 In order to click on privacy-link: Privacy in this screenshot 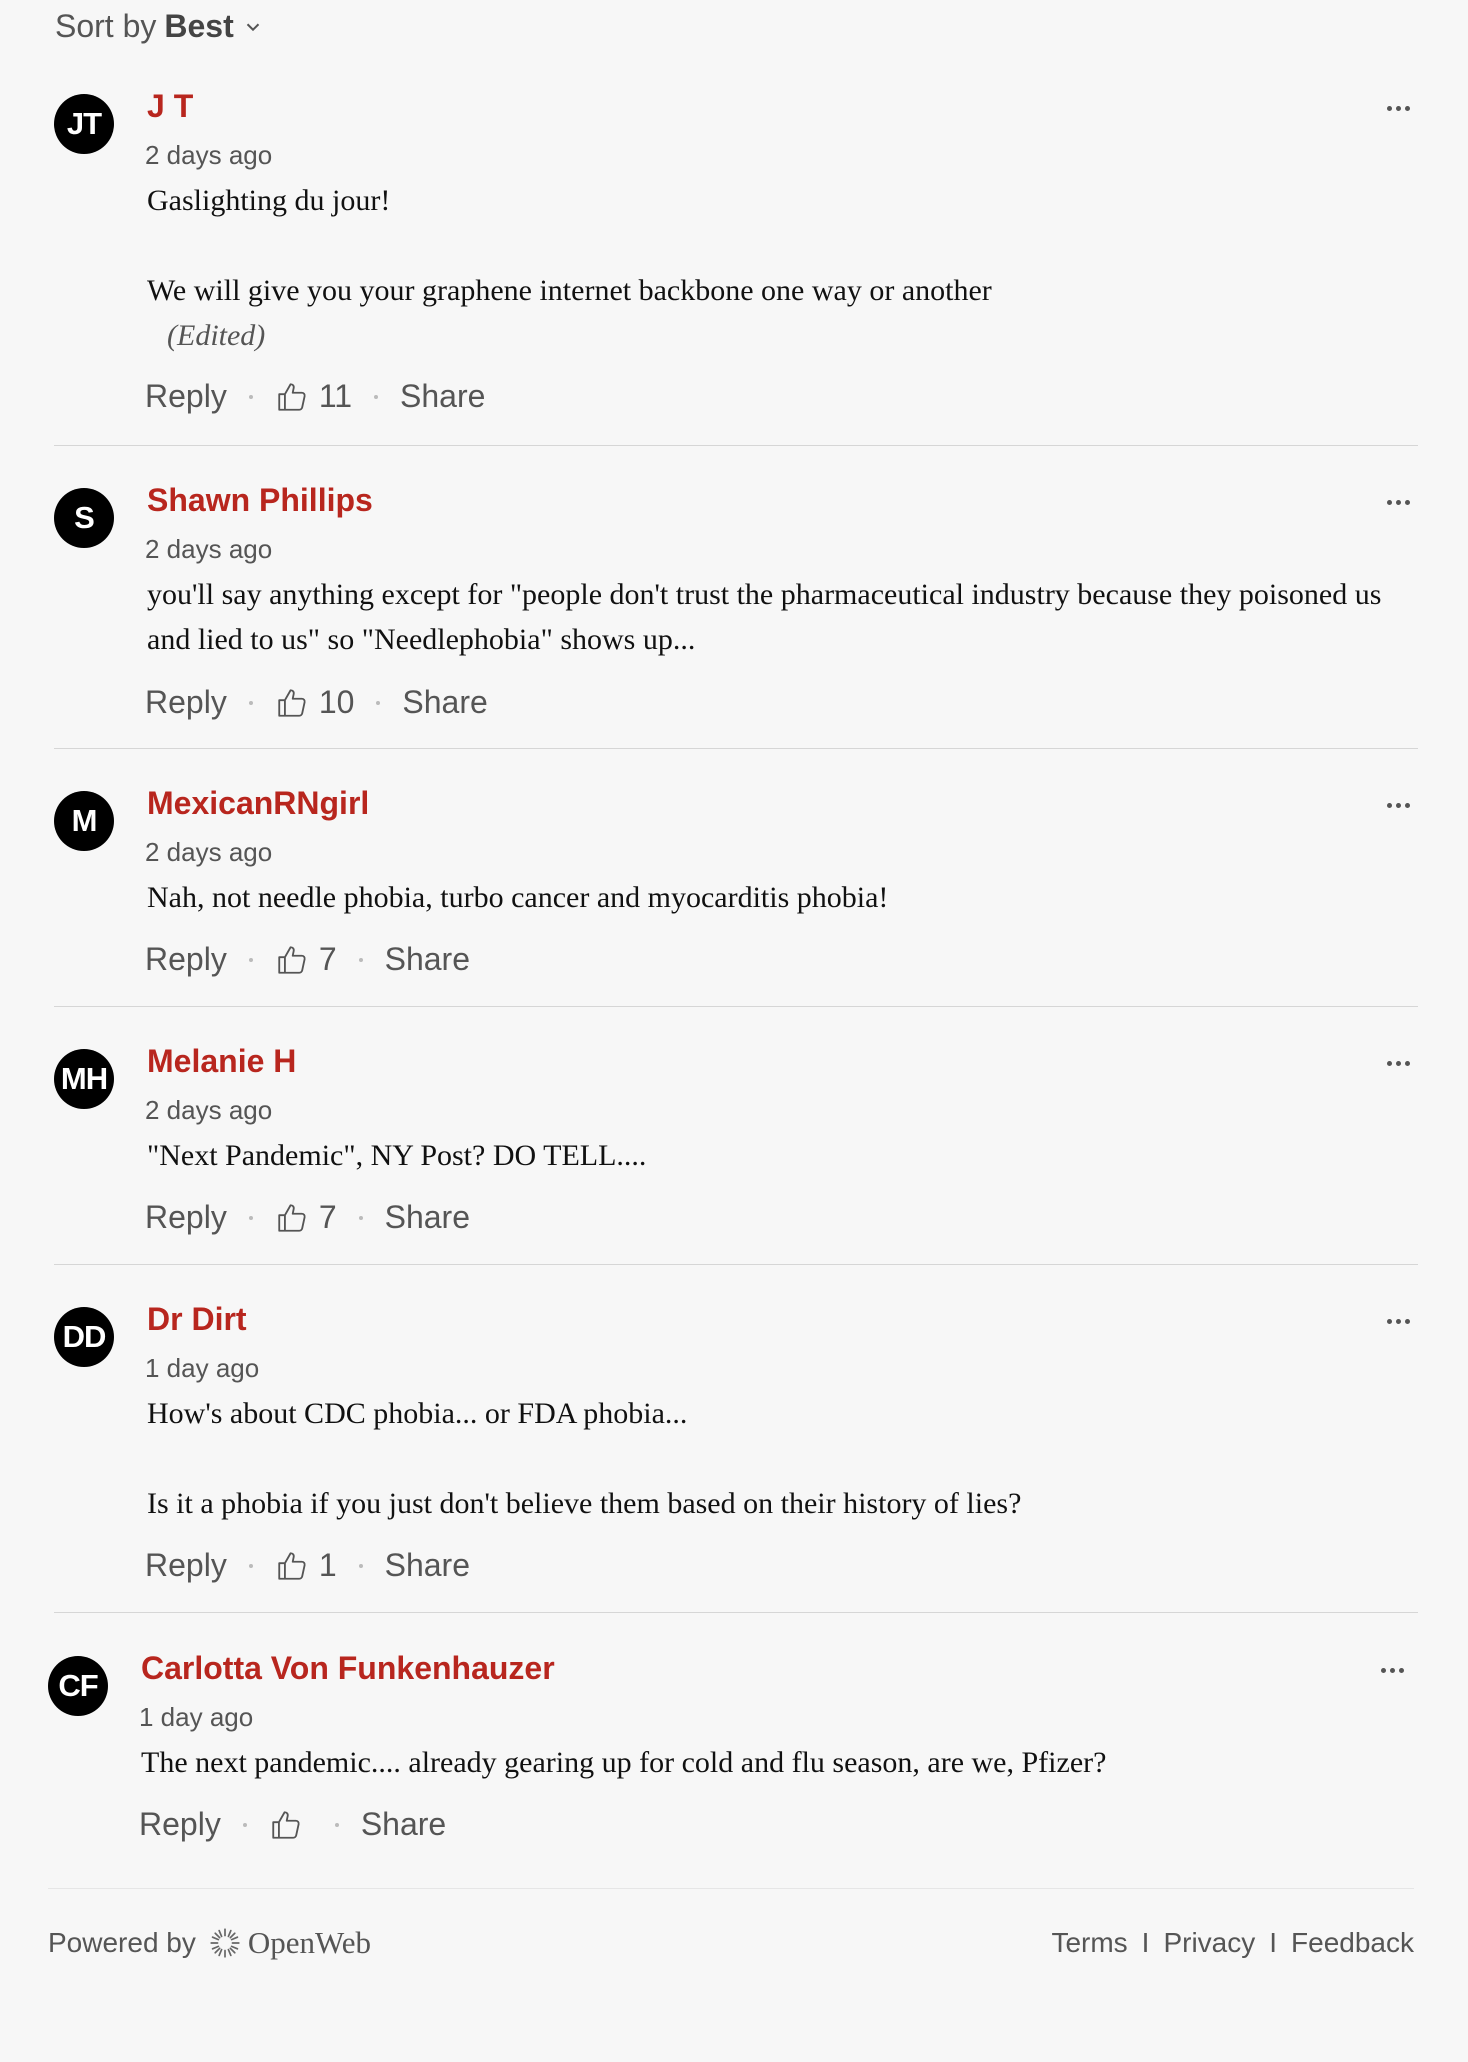, I will do `click(1209, 1943)`.